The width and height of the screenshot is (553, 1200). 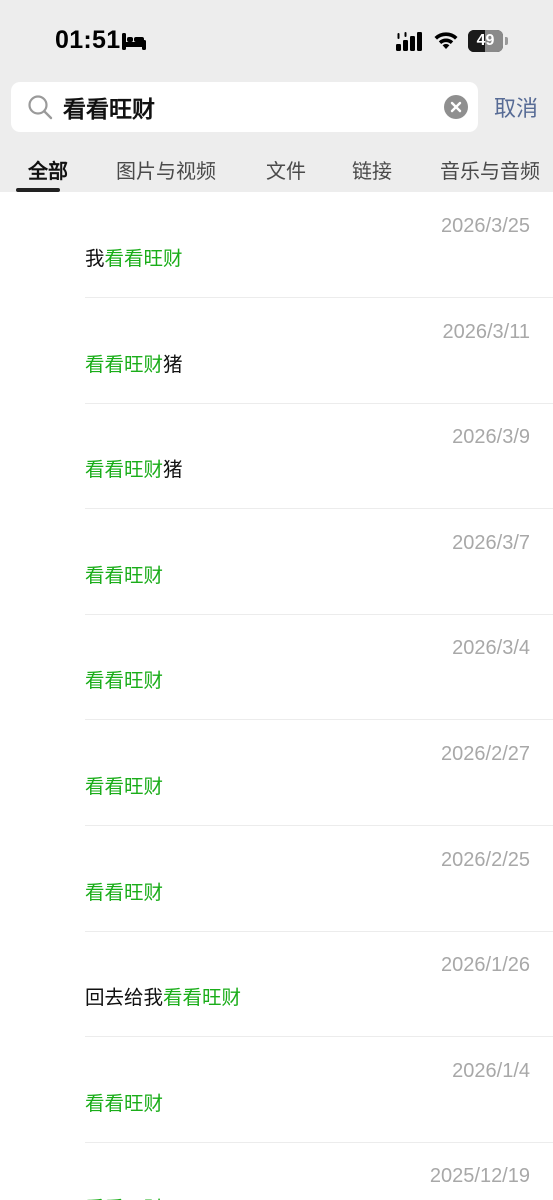 I want to click on signal-icon, so click(x=409, y=41).